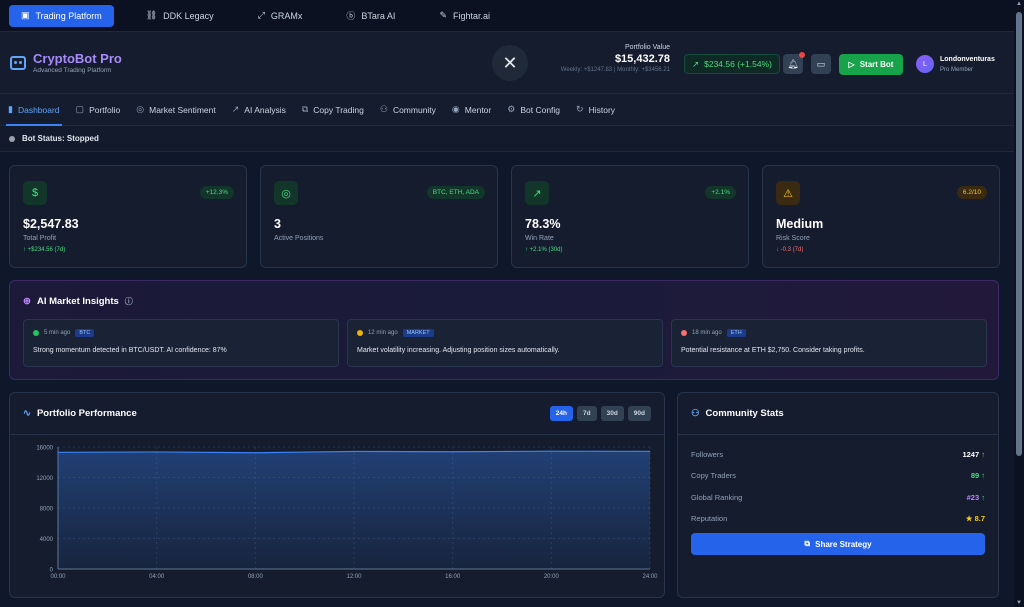 This screenshot has width=1024, height=607. I want to click on user-name: Londonventuras, so click(967, 59).